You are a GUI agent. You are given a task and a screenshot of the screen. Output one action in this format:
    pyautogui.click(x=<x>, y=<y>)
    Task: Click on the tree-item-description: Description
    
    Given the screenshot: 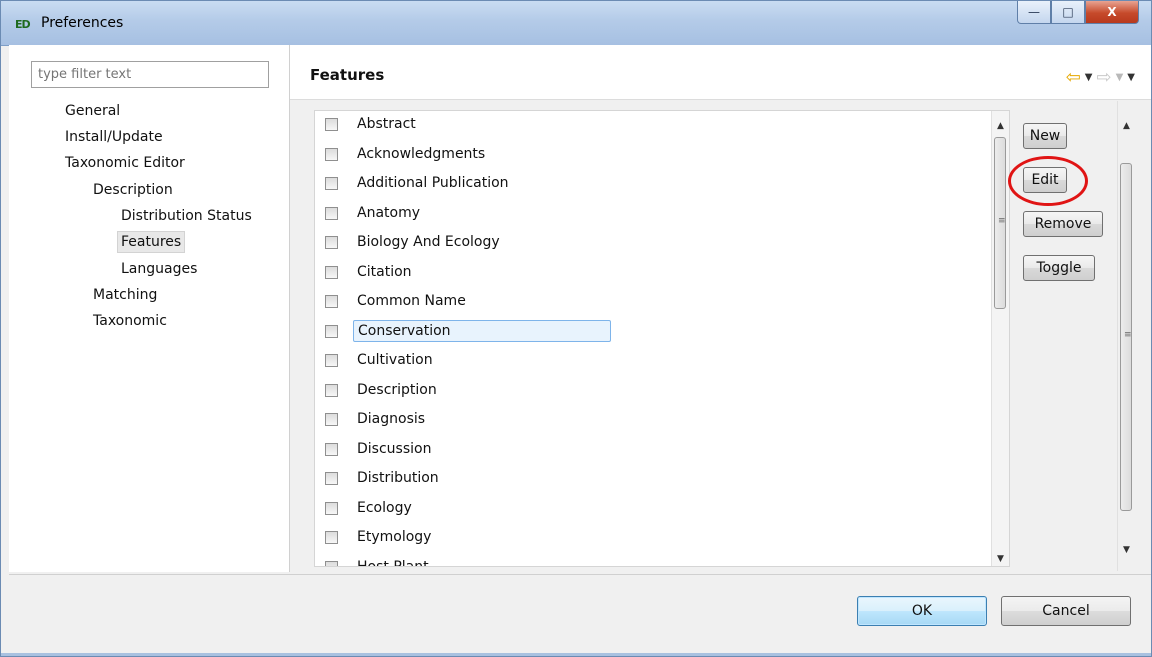 What is the action you would take?
    pyautogui.click(x=133, y=190)
    